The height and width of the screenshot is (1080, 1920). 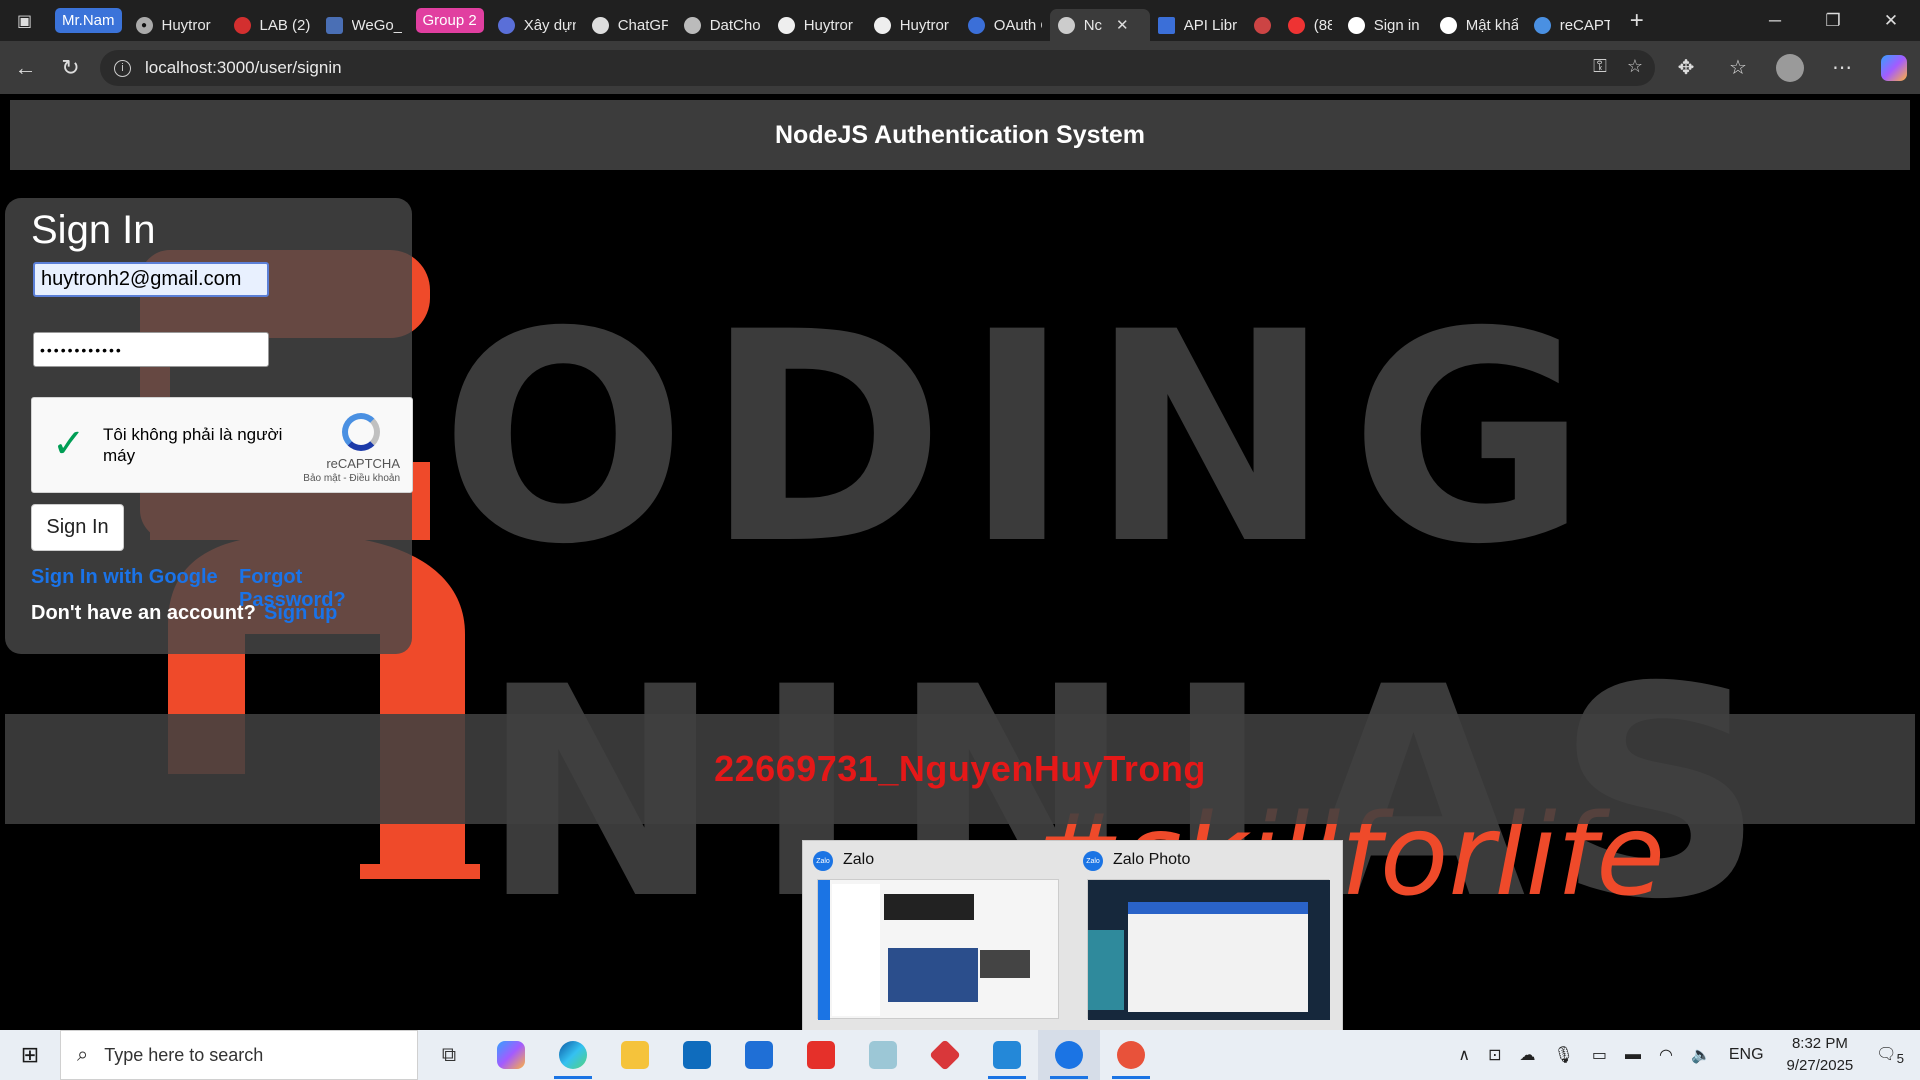 I want to click on app-book-icon, so click(x=883, y=1055).